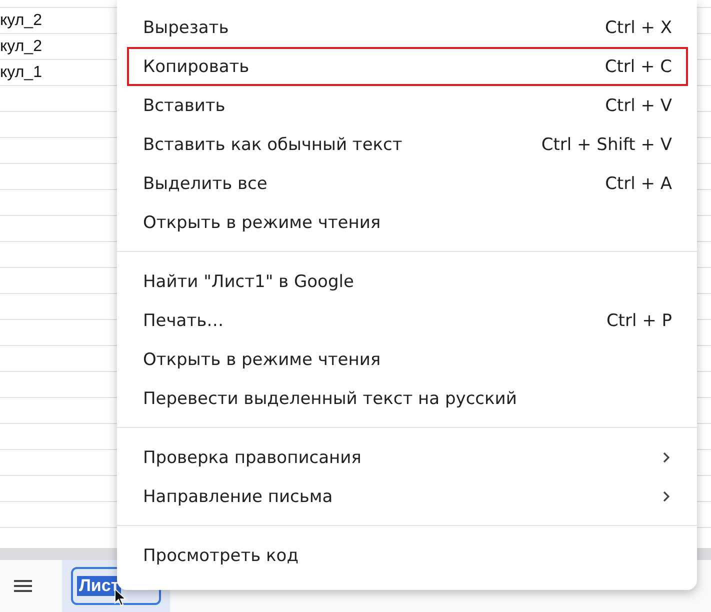  I want to click on menu-item: Вставить как обычный текст Ctrl + Shift + V, so click(407, 144).